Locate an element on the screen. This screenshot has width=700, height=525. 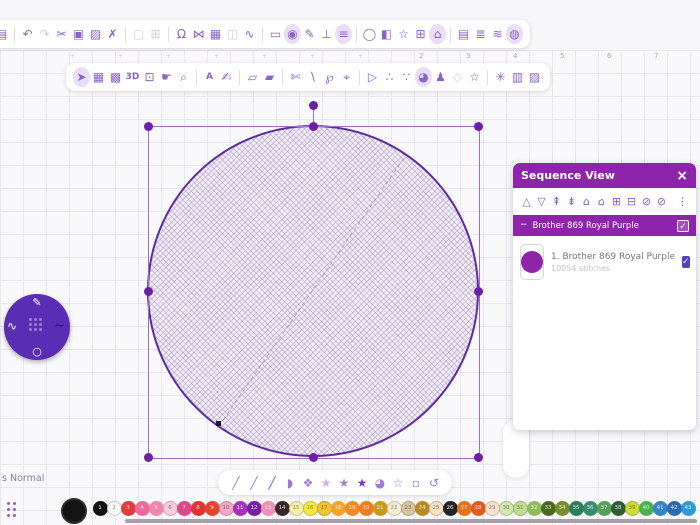
resize-handle-top-right is located at coordinates (478, 126).